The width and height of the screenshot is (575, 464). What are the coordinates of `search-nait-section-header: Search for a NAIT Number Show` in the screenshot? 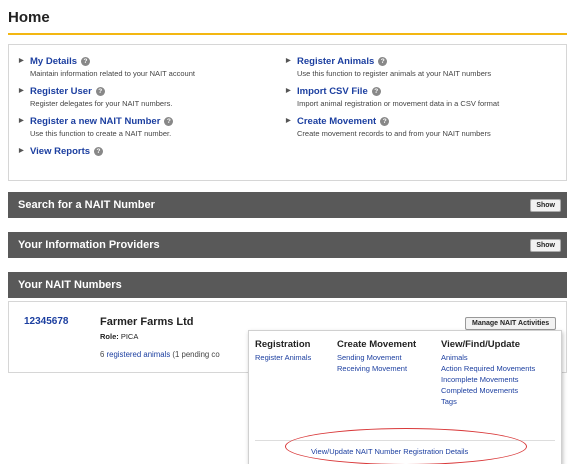 It's located at (287, 205).